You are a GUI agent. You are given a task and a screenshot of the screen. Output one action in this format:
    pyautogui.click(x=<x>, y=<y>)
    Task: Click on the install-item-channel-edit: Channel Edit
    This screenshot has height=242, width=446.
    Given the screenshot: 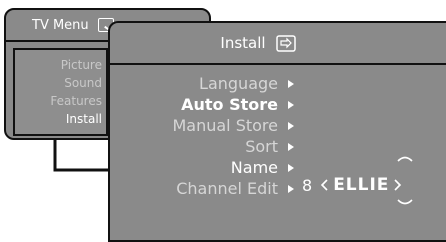 What is the action you would take?
    pyautogui.click(x=235, y=188)
    